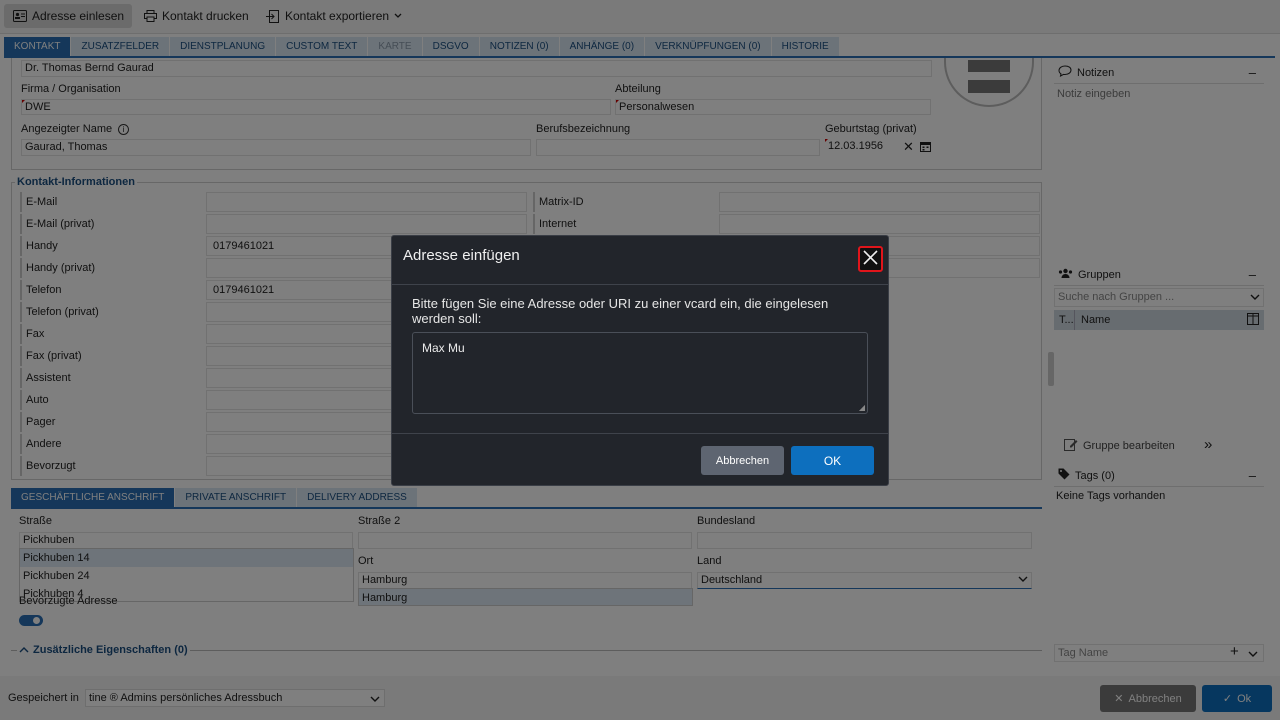 The height and width of the screenshot is (720, 1280). I want to click on dialog-title: Adresse einfügen, so click(461, 255).